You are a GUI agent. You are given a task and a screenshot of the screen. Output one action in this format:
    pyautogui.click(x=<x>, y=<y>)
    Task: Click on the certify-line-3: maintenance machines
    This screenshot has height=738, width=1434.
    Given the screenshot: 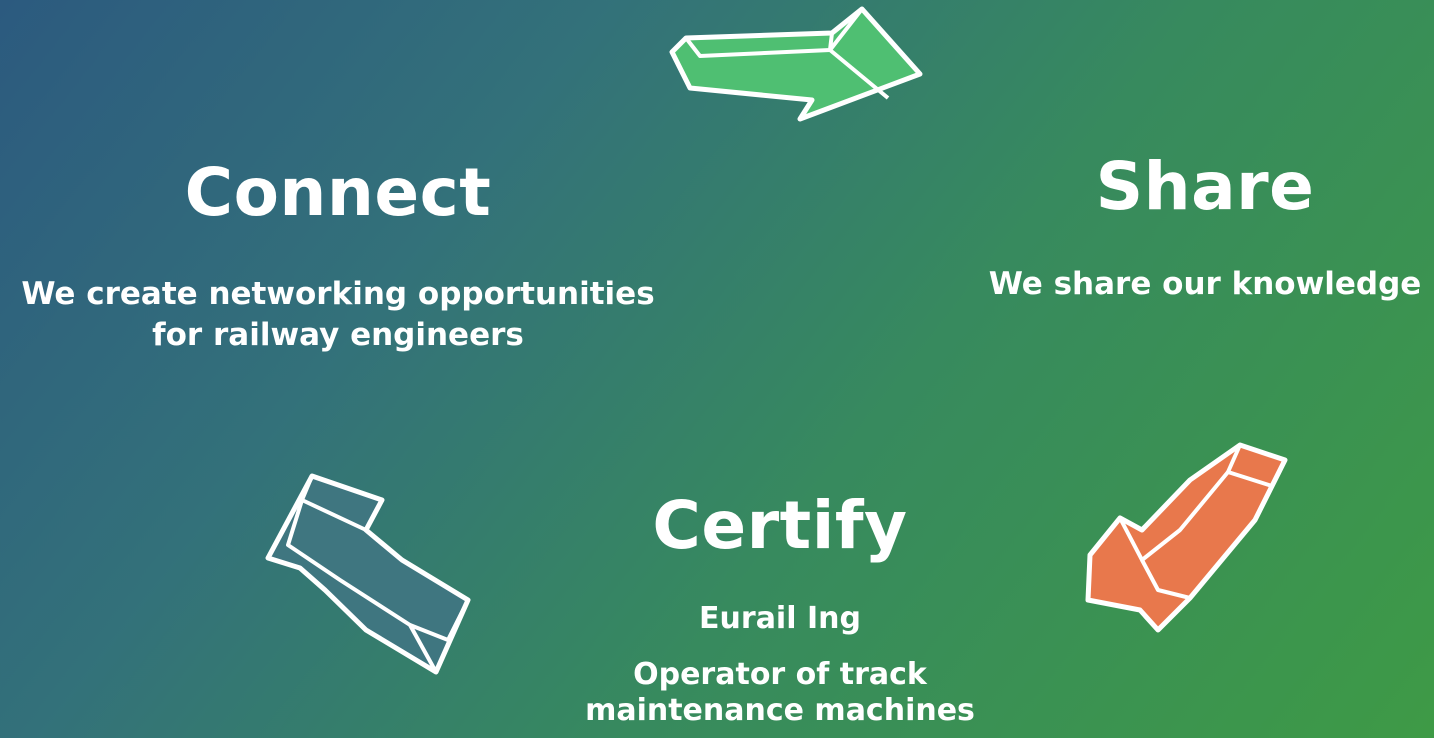 What is the action you would take?
    pyautogui.click(x=780, y=710)
    